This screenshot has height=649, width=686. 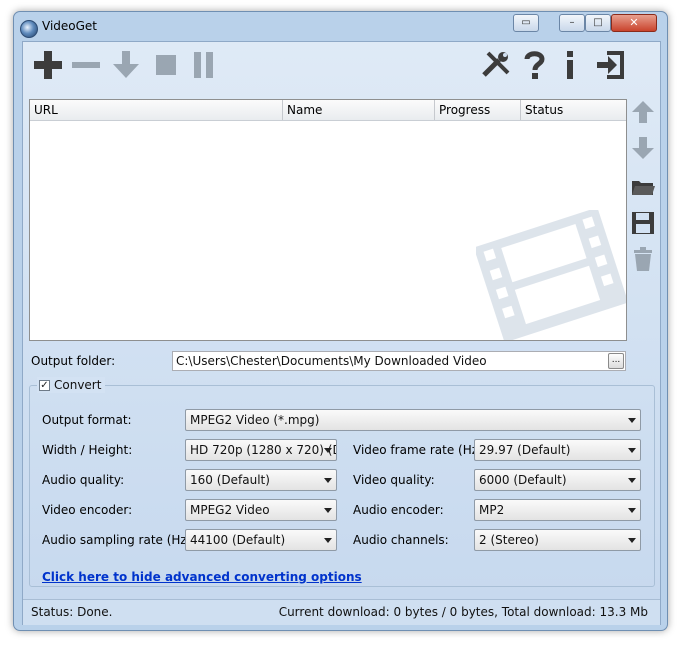 I want to click on audio-encoder-label: Audio encoder:, so click(x=398, y=510).